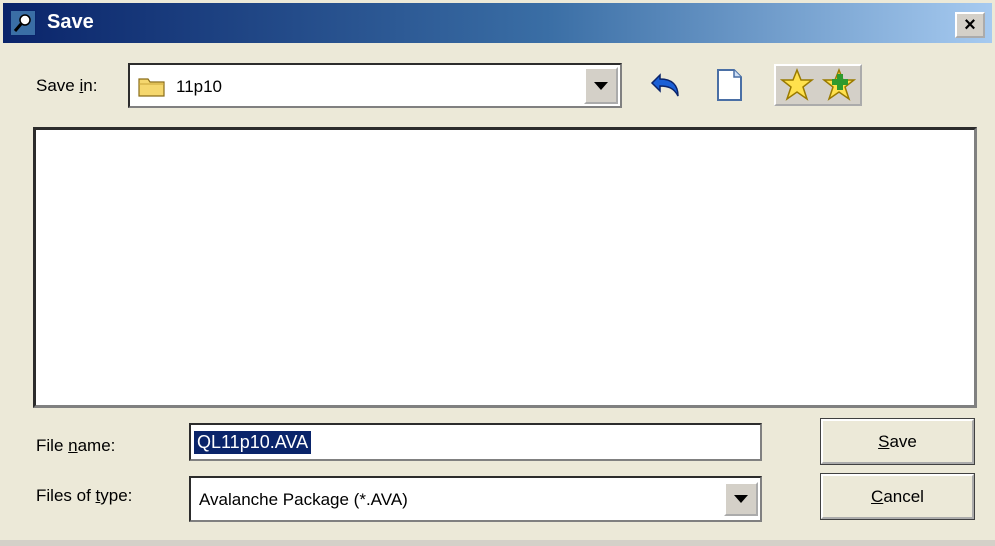 This screenshot has height=546, width=995. I want to click on back-icon, so click(664, 85).